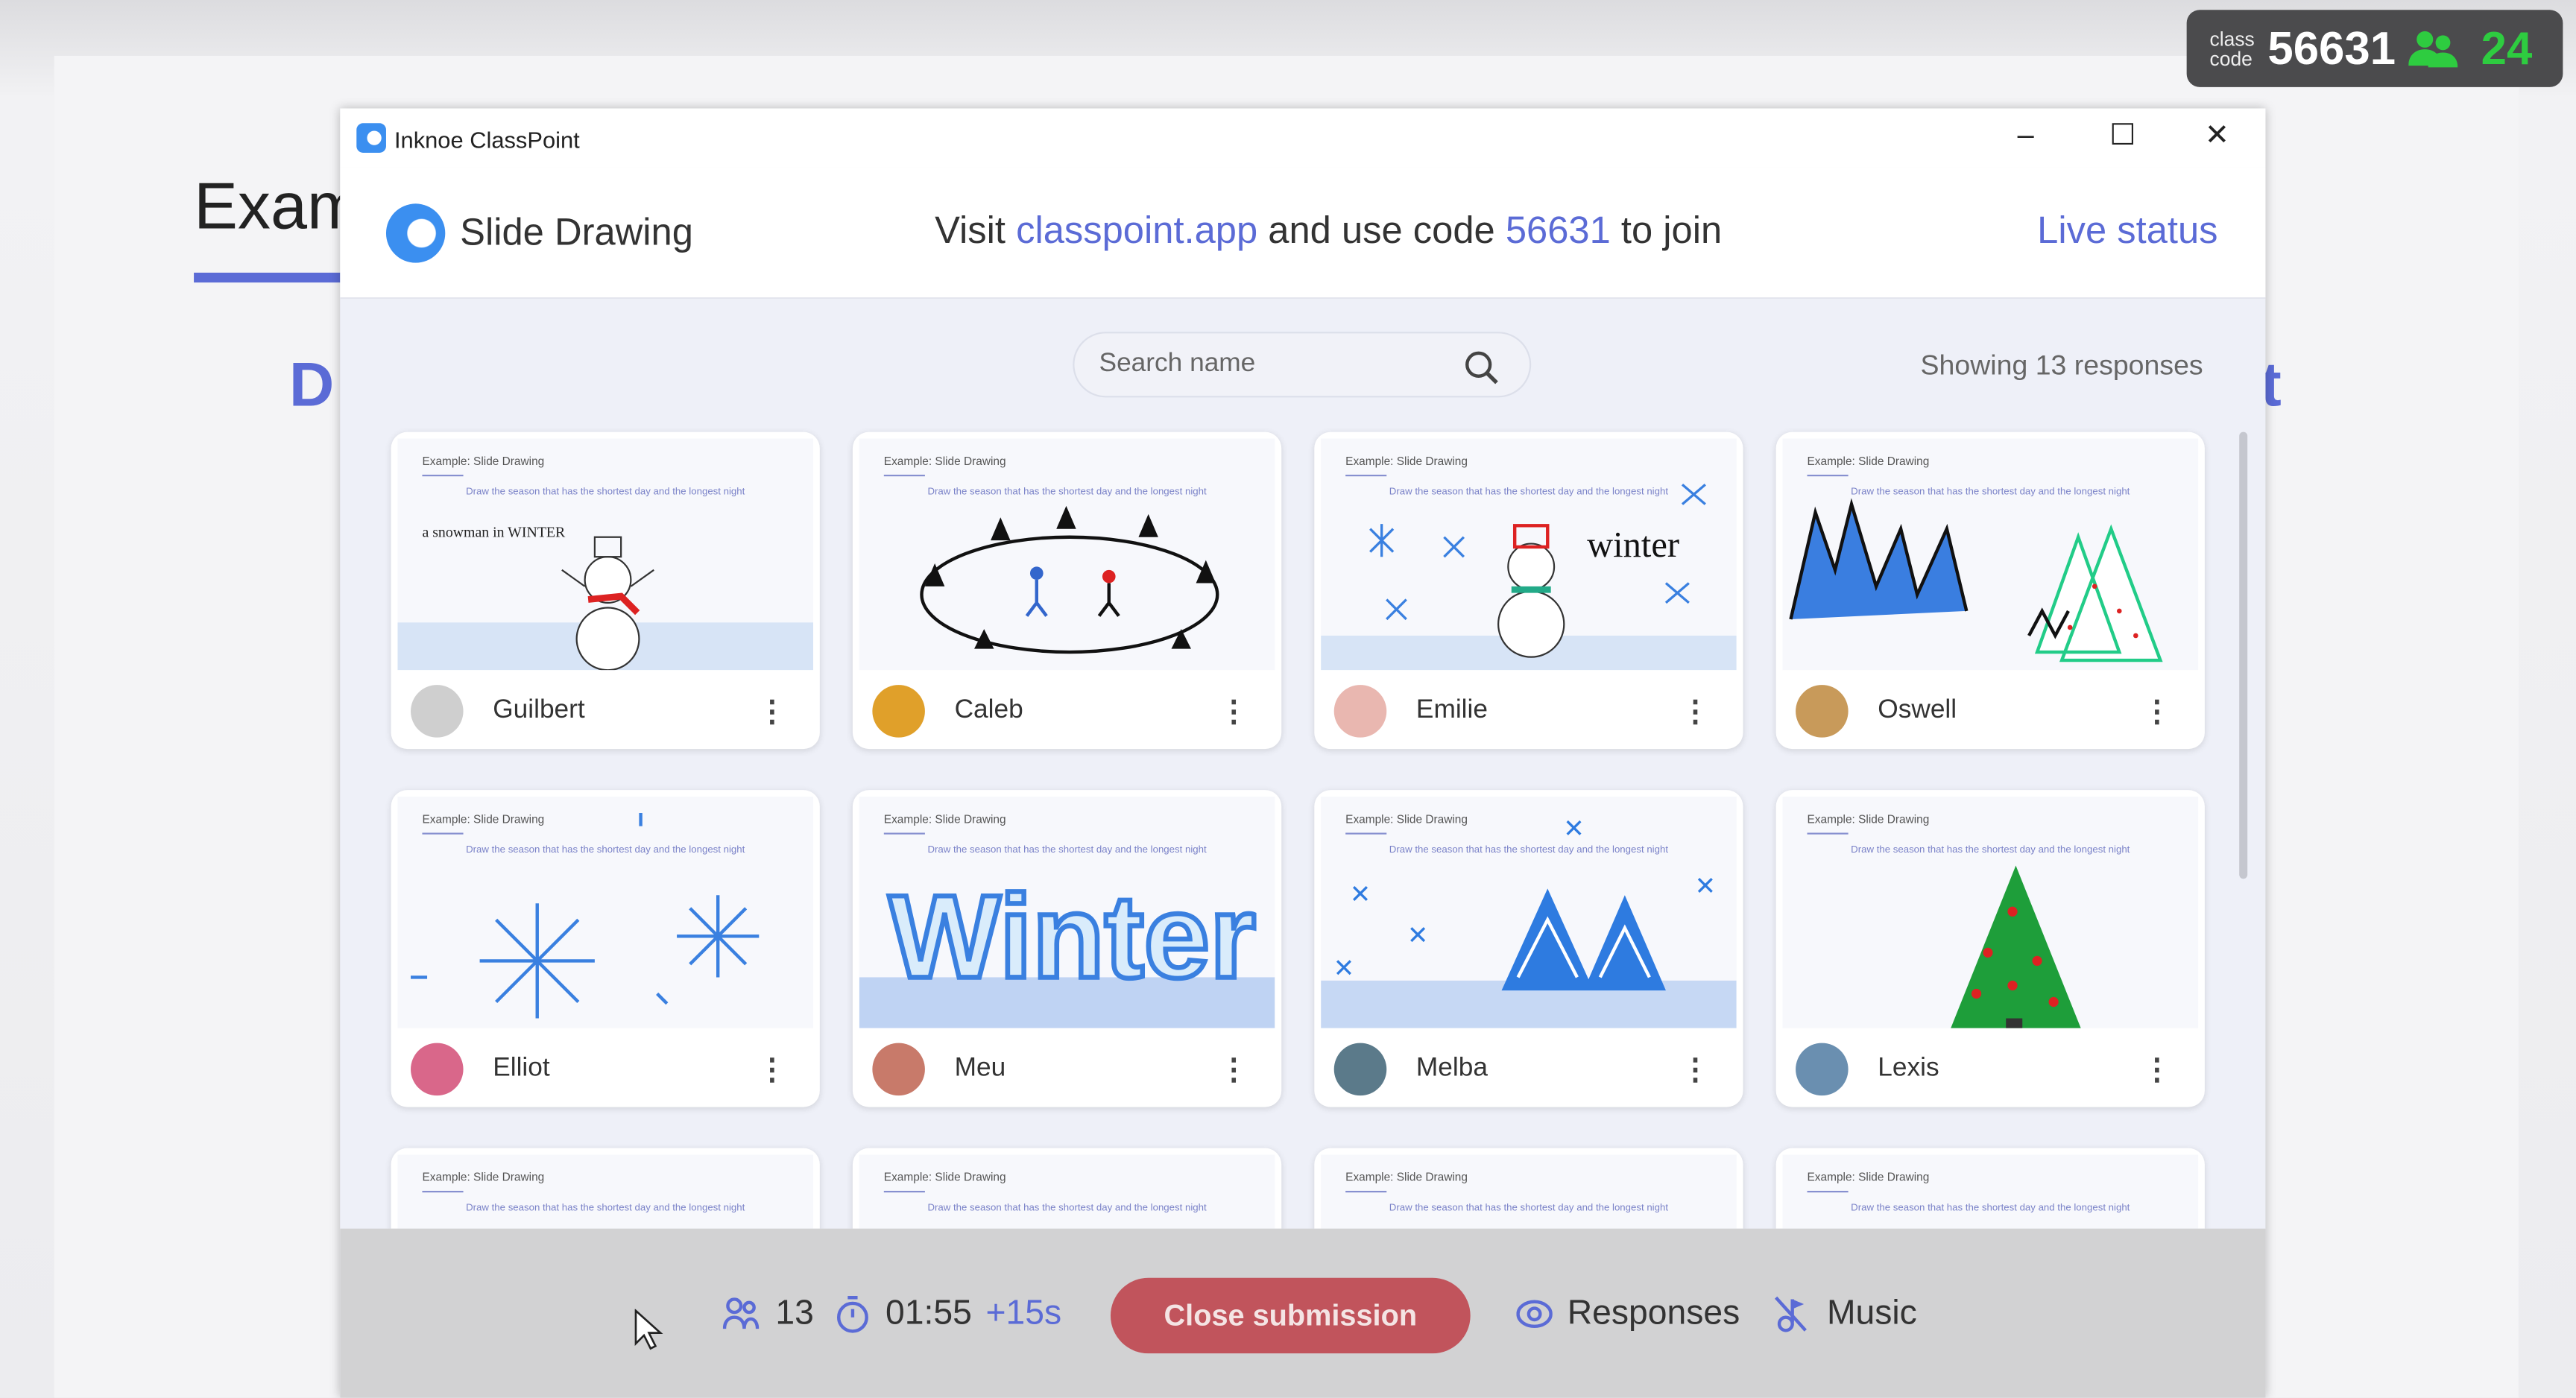 The image size is (2576, 1398). What do you see at coordinates (989, 710) in the screenshot?
I see `student-name: Caleb` at bounding box center [989, 710].